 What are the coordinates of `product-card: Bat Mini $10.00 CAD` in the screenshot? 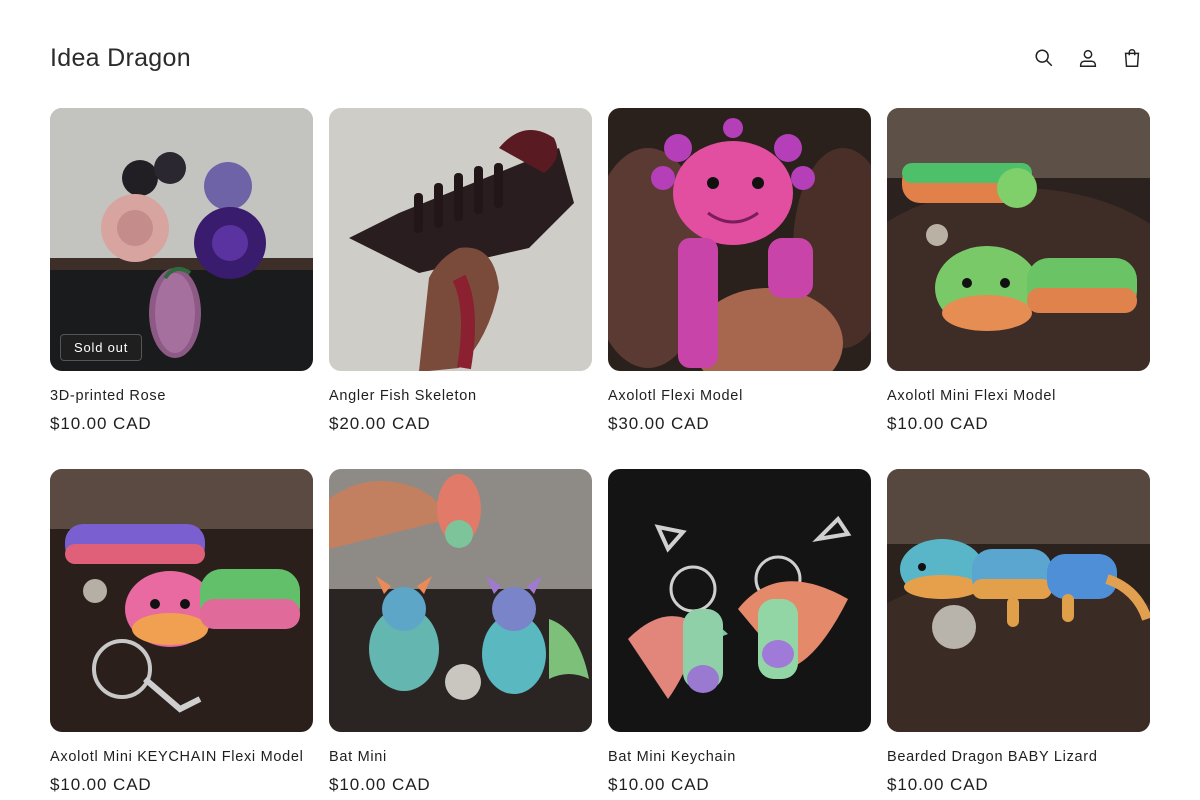 It's located at (460, 632).